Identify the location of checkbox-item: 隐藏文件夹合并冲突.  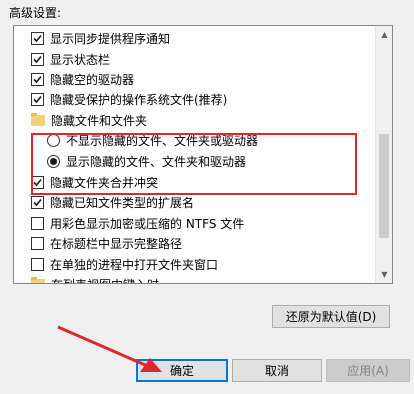
(94, 182).